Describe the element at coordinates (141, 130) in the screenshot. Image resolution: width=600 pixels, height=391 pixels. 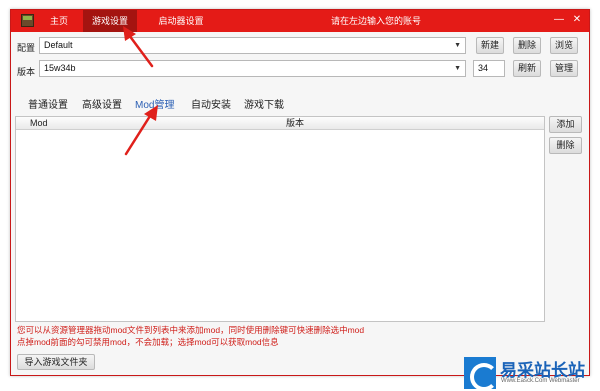
I see `annotation-arrow-to-mod-manager` at that location.